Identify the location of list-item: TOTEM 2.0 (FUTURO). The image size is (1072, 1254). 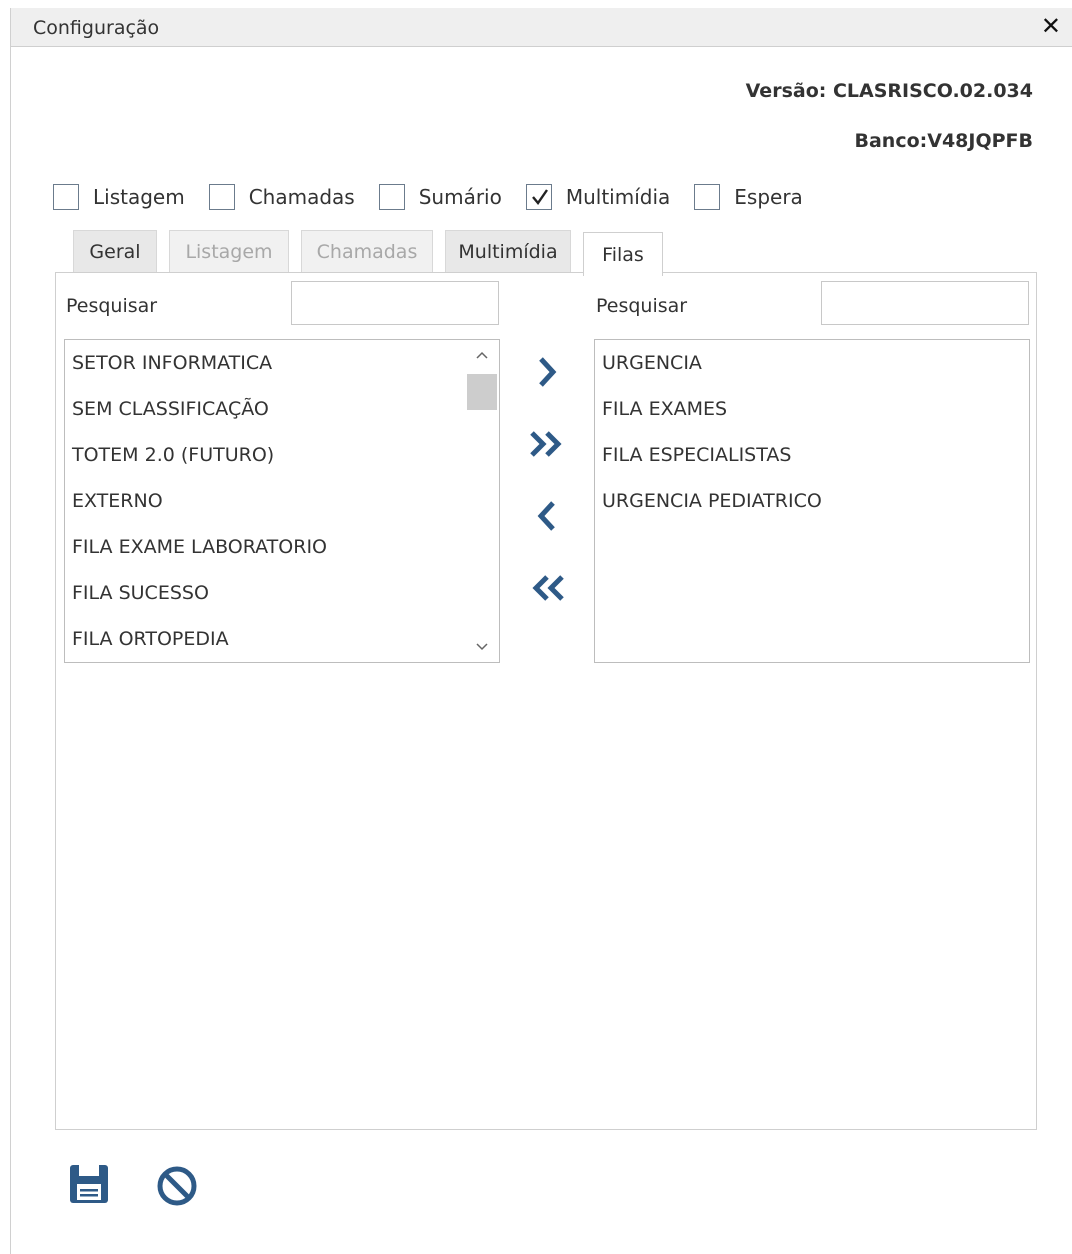
(282, 455).